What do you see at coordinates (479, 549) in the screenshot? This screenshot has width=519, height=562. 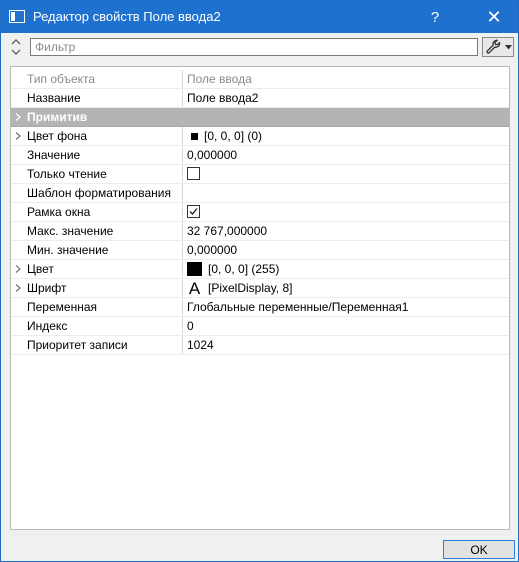 I see `ok-button: OK` at bounding box center [479, 549].